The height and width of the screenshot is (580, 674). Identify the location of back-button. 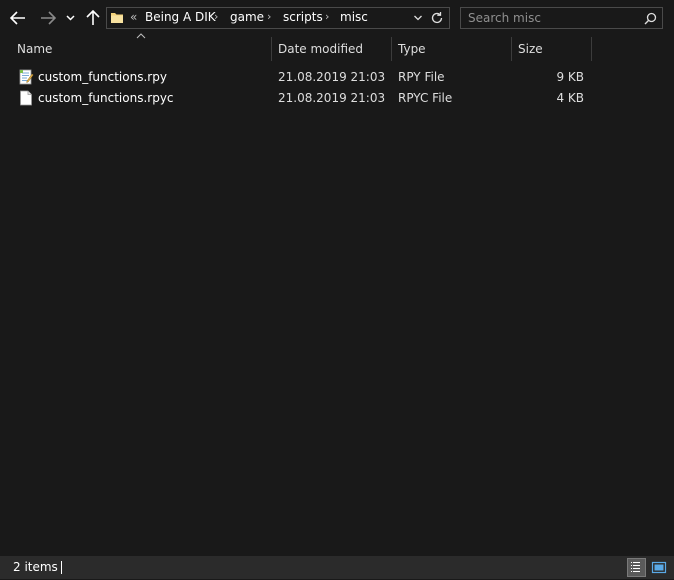
(18, 18).